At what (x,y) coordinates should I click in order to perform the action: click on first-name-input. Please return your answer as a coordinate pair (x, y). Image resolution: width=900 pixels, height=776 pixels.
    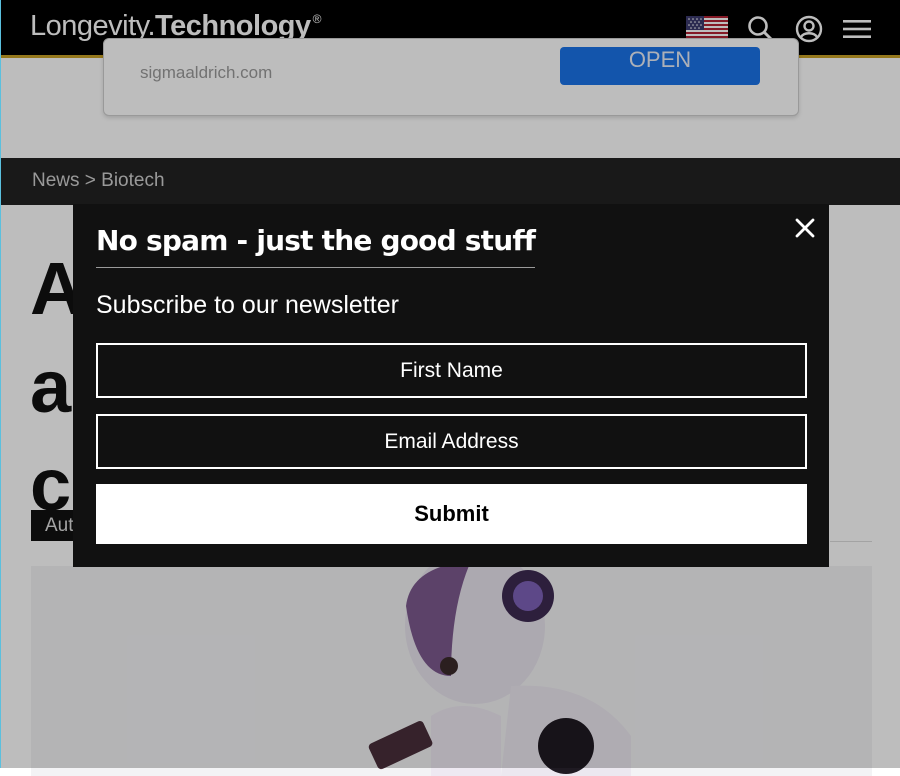
    Looking at the image, I should click on (451, 370).